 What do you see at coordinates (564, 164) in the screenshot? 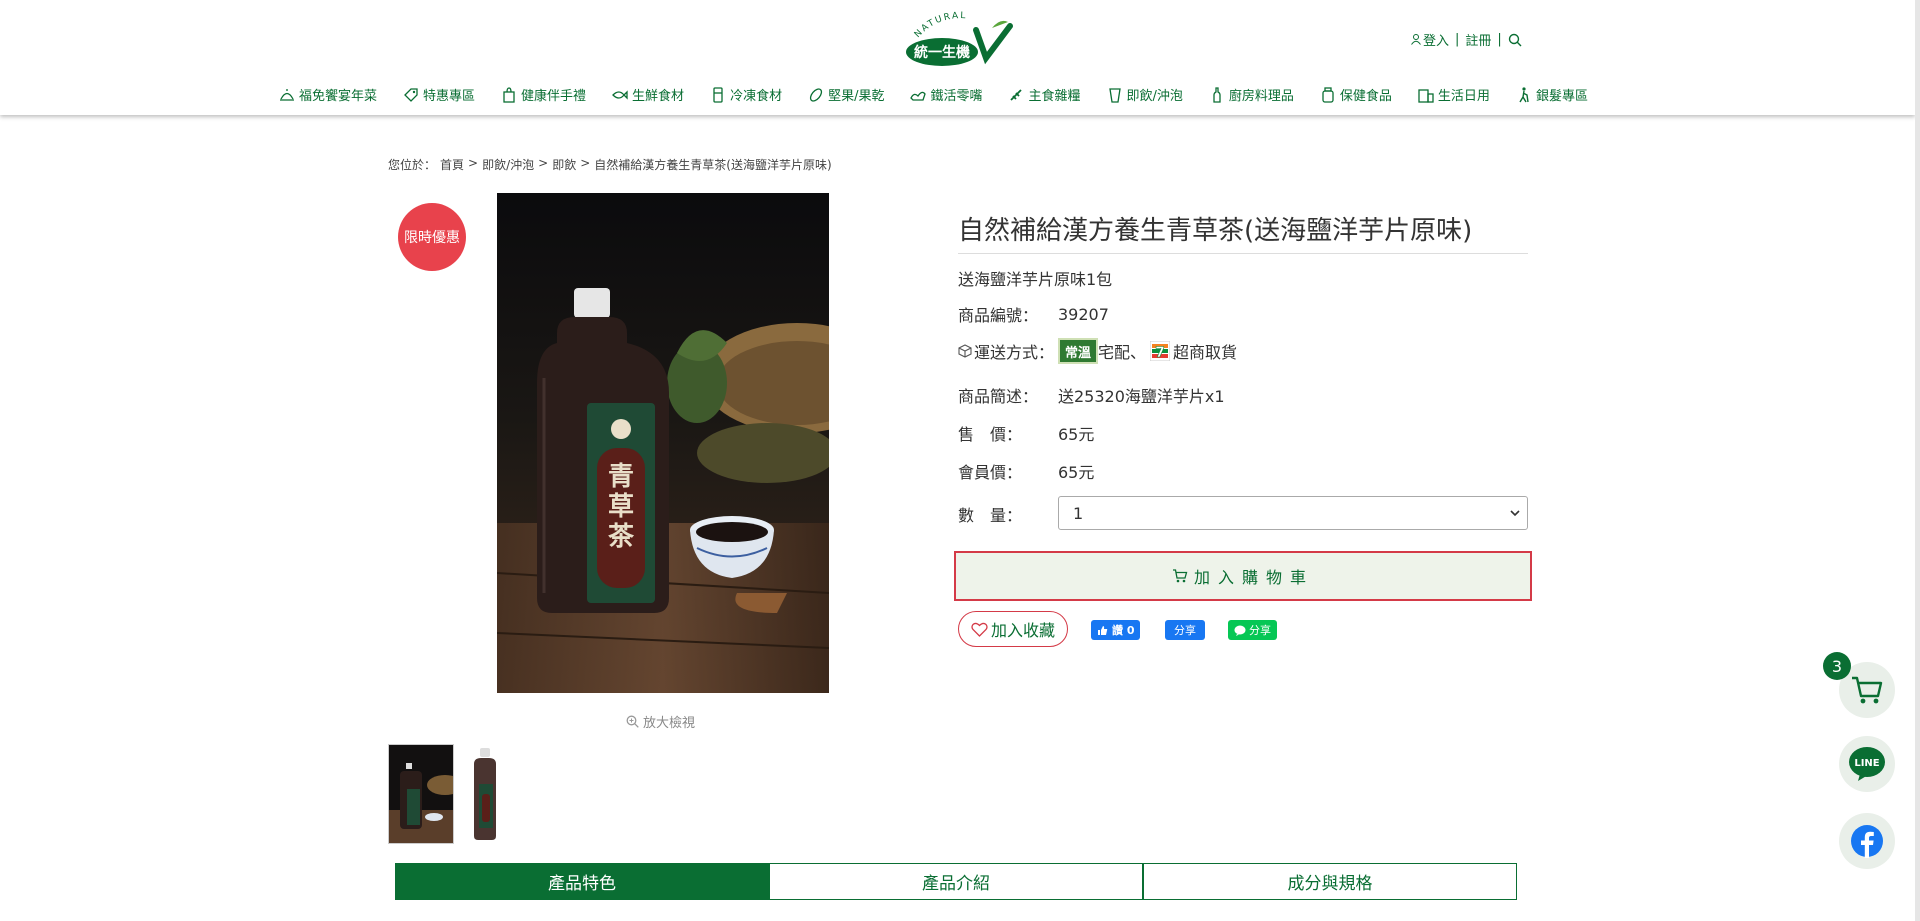
I see `breadcrumb-subcategory: 即飲` at bounding box center [564, 164].